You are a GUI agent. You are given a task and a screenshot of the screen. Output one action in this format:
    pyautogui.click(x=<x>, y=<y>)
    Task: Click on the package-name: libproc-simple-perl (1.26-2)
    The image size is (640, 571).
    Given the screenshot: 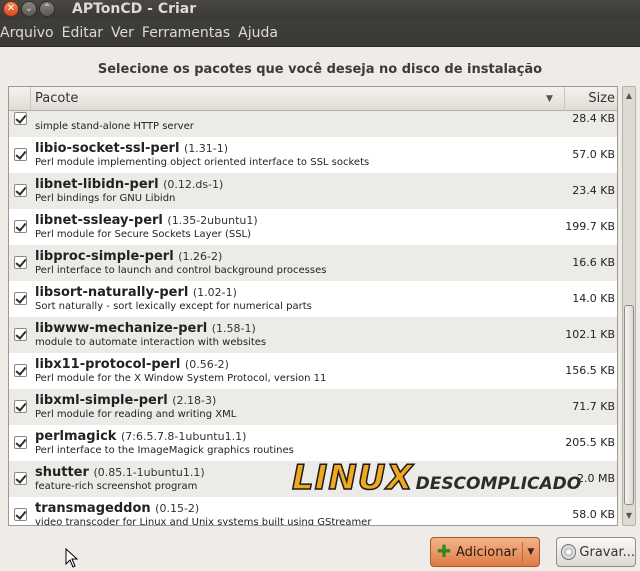 What is the action you would take?
    pyautogui.click(x=128, y=256)
    